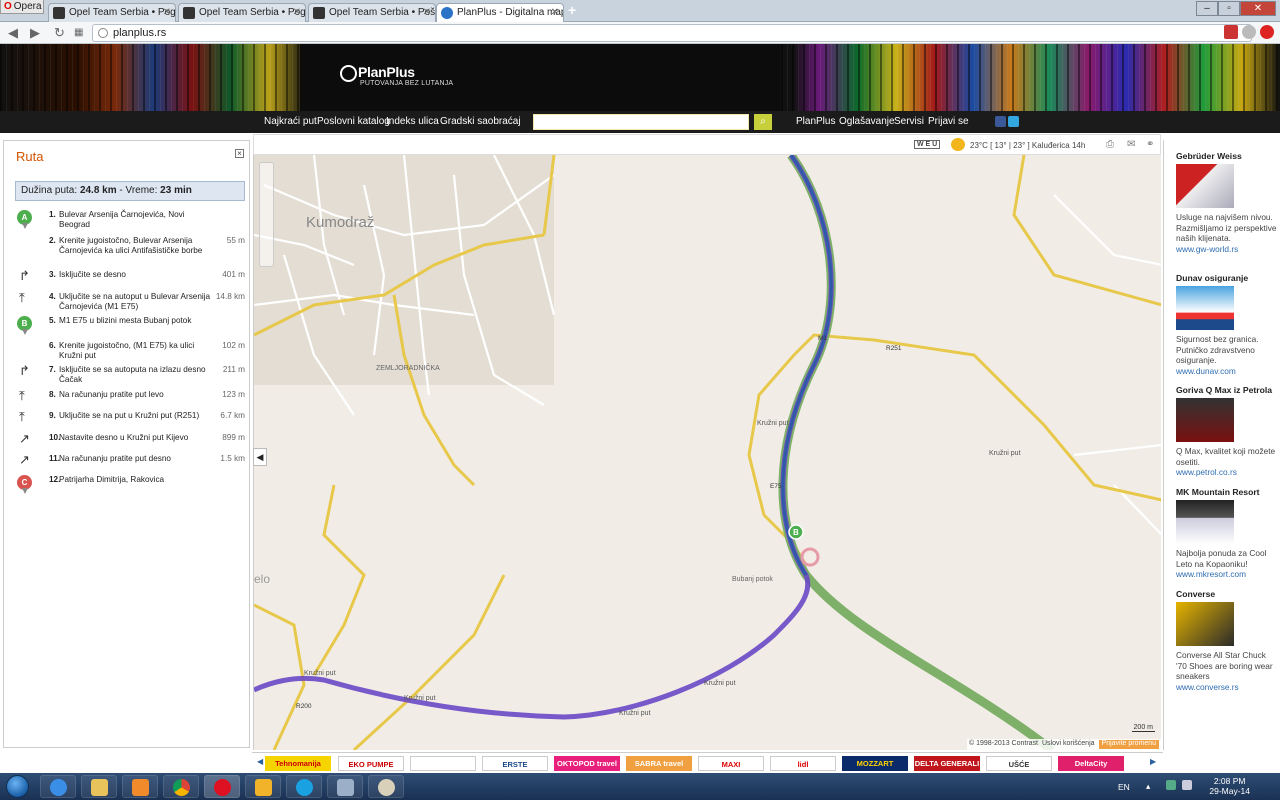 The width and height of the screenshot is (1280, 800). I want to click on menu-najkraci-put: Najkraći put, so click(290, 121).